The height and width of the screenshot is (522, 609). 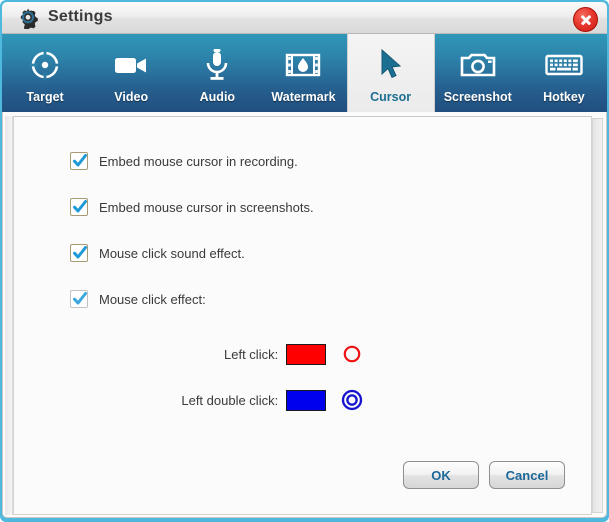 What do you see at coordinates (217, 97) in the screenshot?
I see `tab-label: Audio` at bounding box center [217, 97].